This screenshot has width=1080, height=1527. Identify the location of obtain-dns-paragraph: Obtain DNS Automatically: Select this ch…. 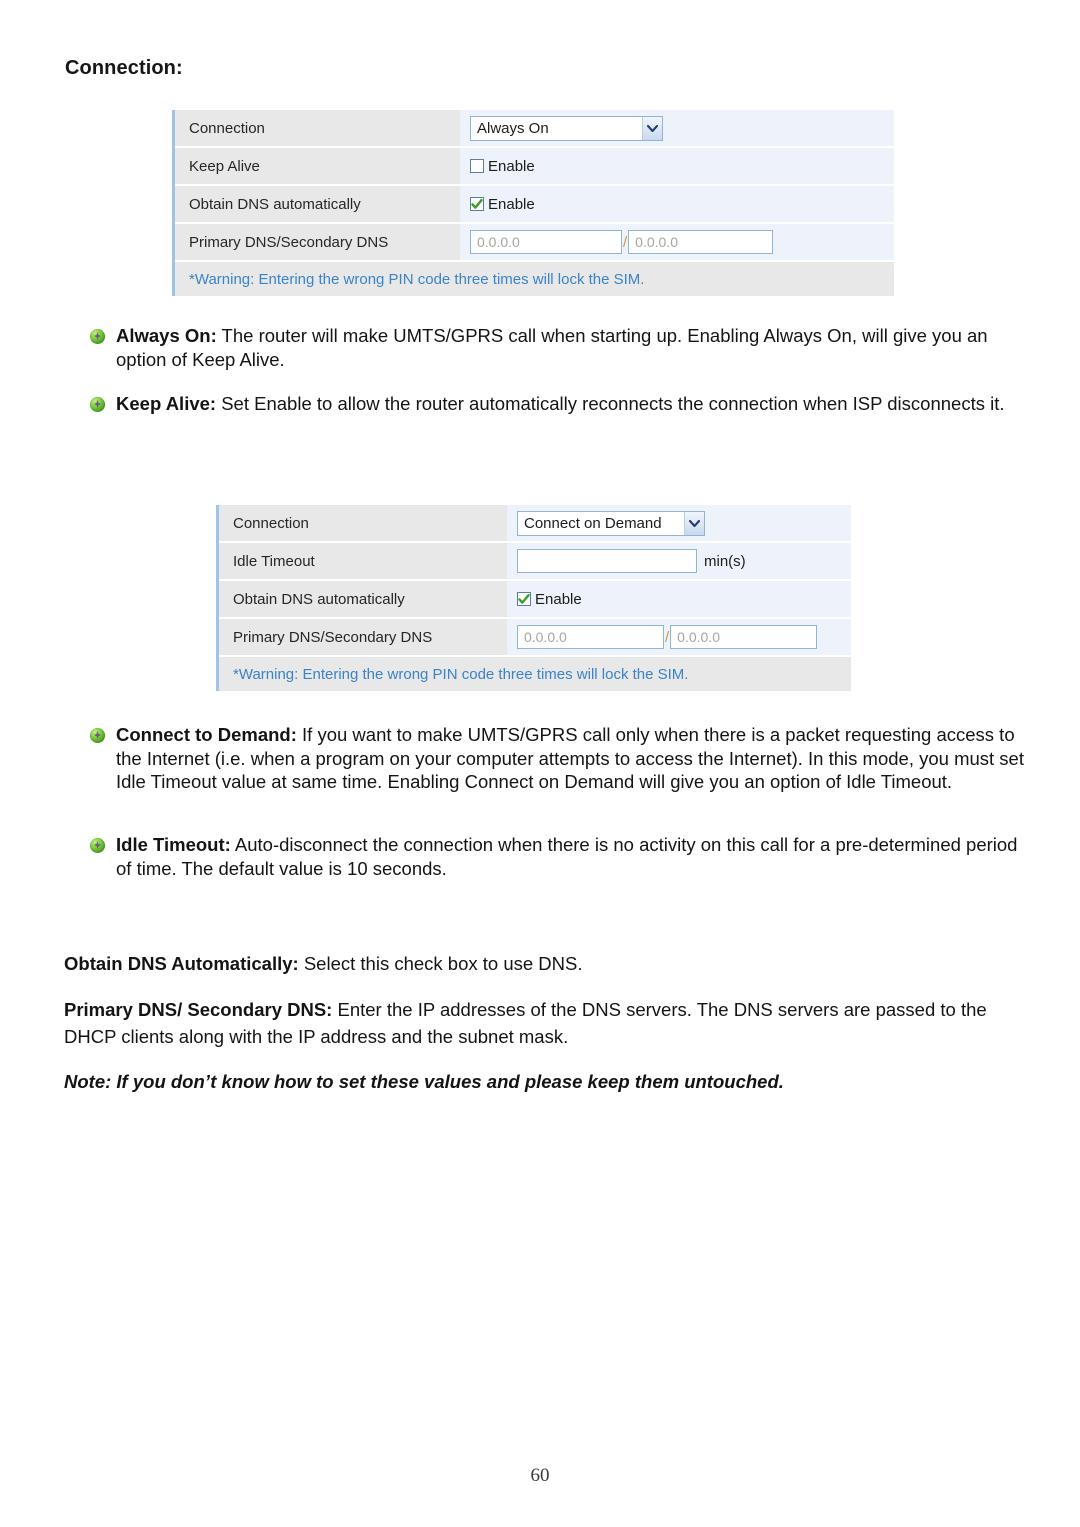
(544, 963).